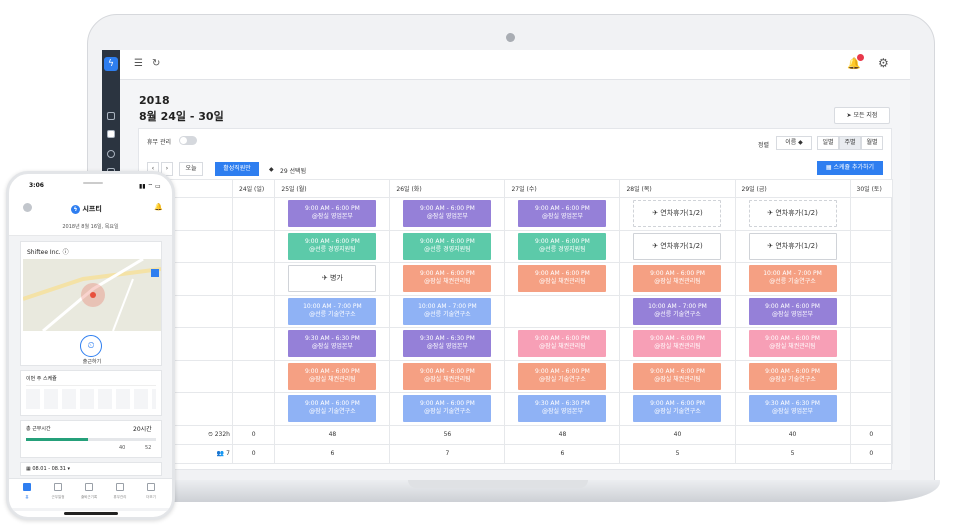 This screenshot has width=960, height=528. I want to click on shiftee-logo-icon: ϟ, so click(111, 64).